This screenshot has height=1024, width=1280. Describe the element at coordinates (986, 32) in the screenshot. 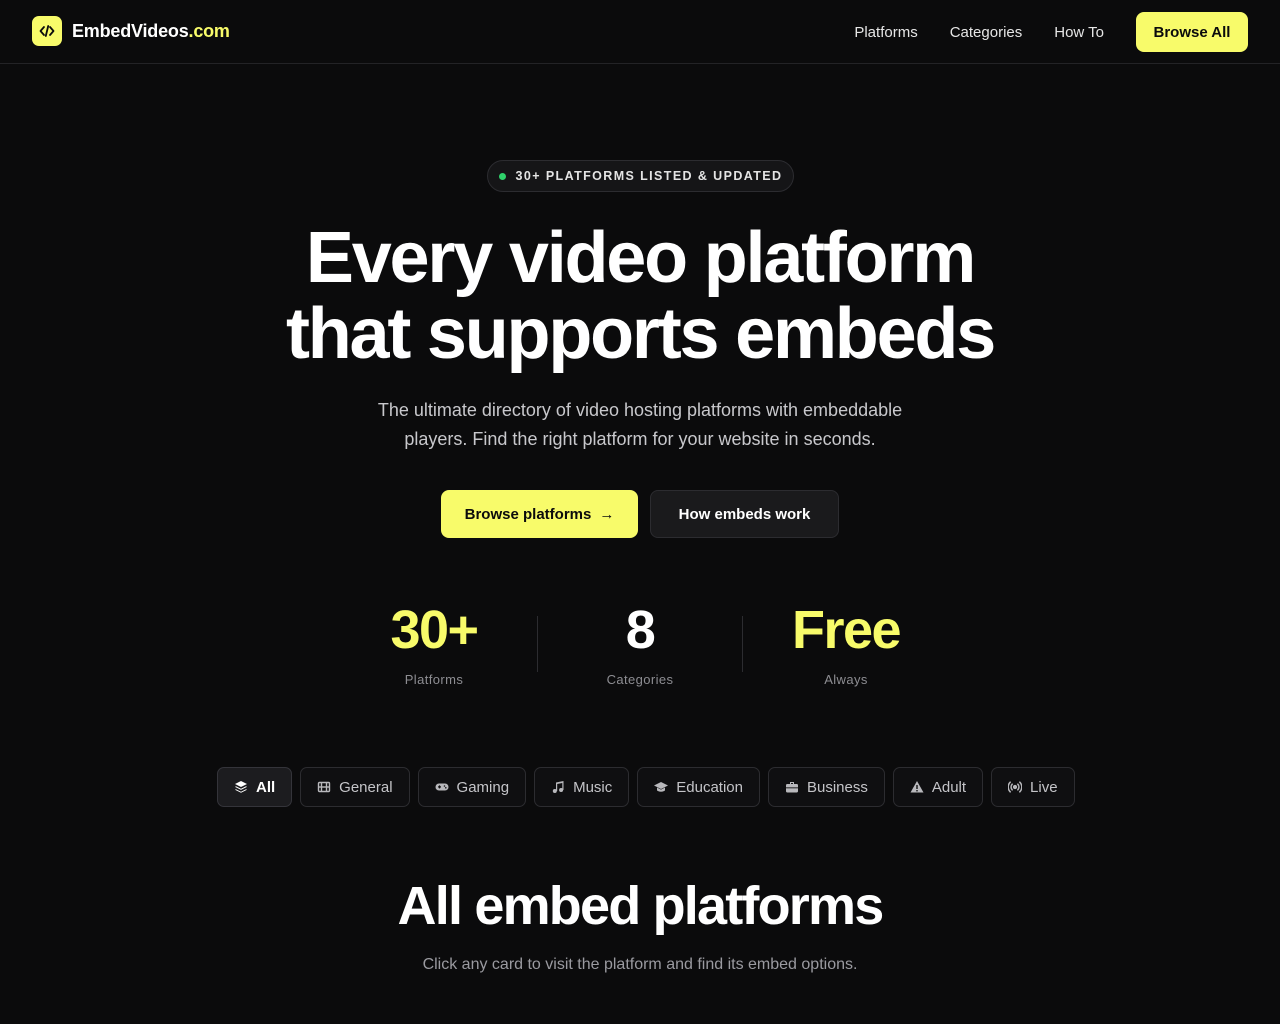

I see `nav-link-categories: Categories` at that location.